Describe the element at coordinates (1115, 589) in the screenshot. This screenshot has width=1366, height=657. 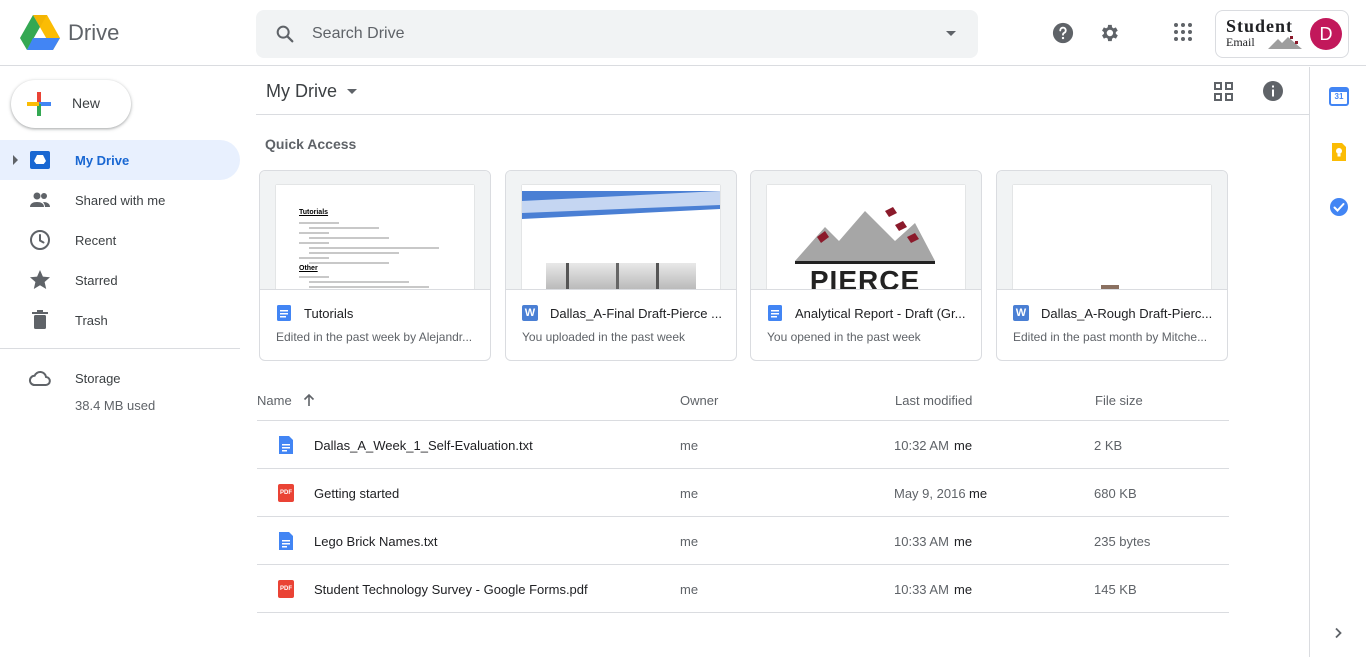
I see `file-size: 145 KB` at that location.